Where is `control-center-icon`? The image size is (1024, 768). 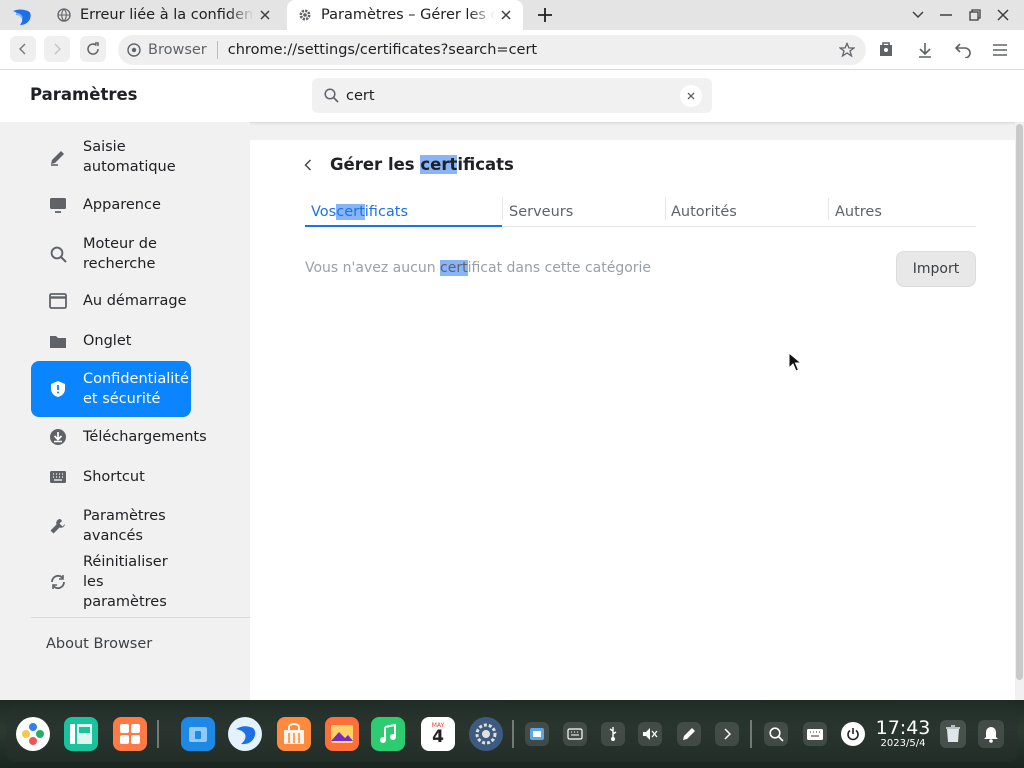
control-center-icon is located at coordinates (486, 734).